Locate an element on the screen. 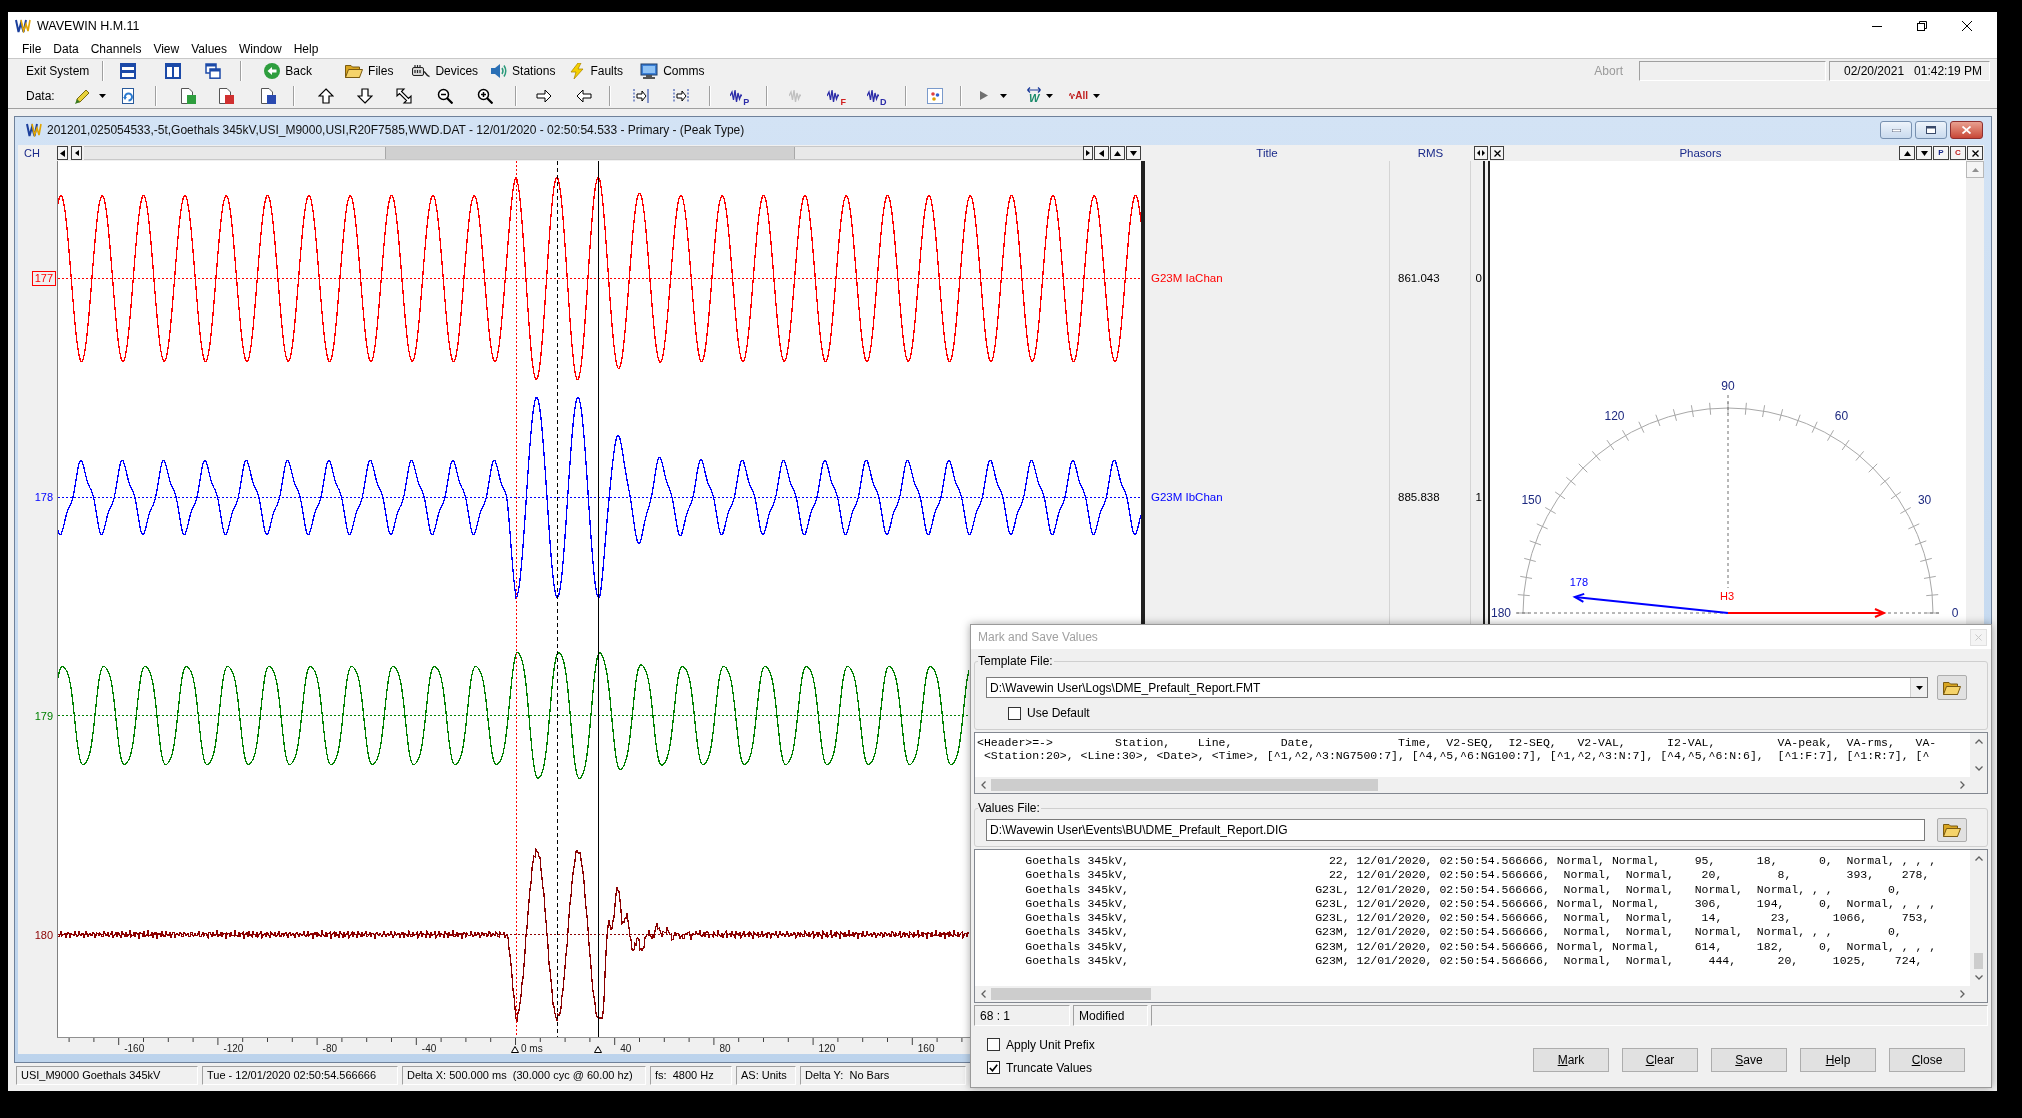 The height and width of the screenshot is (1118, 2022). arrow-up-icon is located at coordinates (1907, 153).